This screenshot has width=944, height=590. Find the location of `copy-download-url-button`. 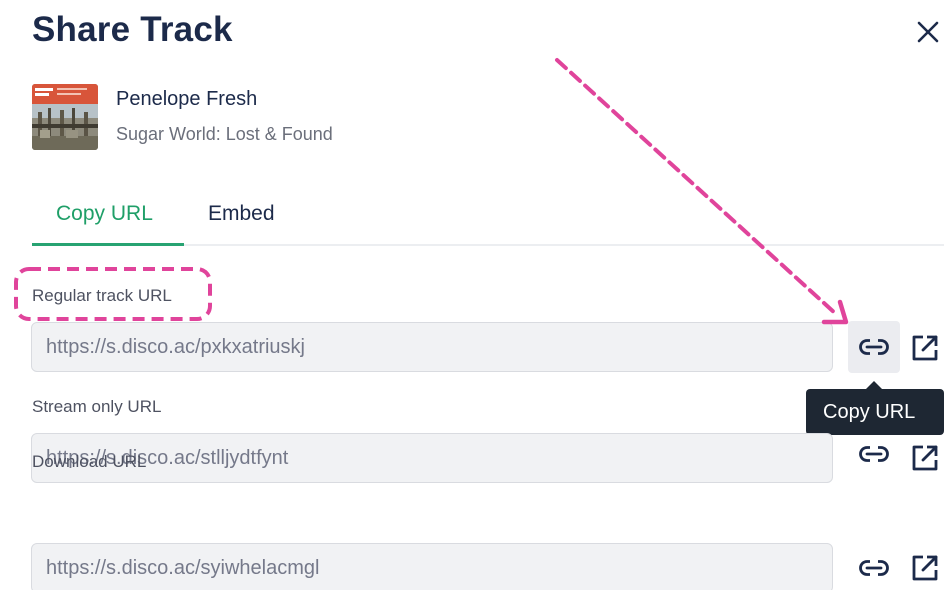

copy-download-url-button is located at coordinates (874, 566).